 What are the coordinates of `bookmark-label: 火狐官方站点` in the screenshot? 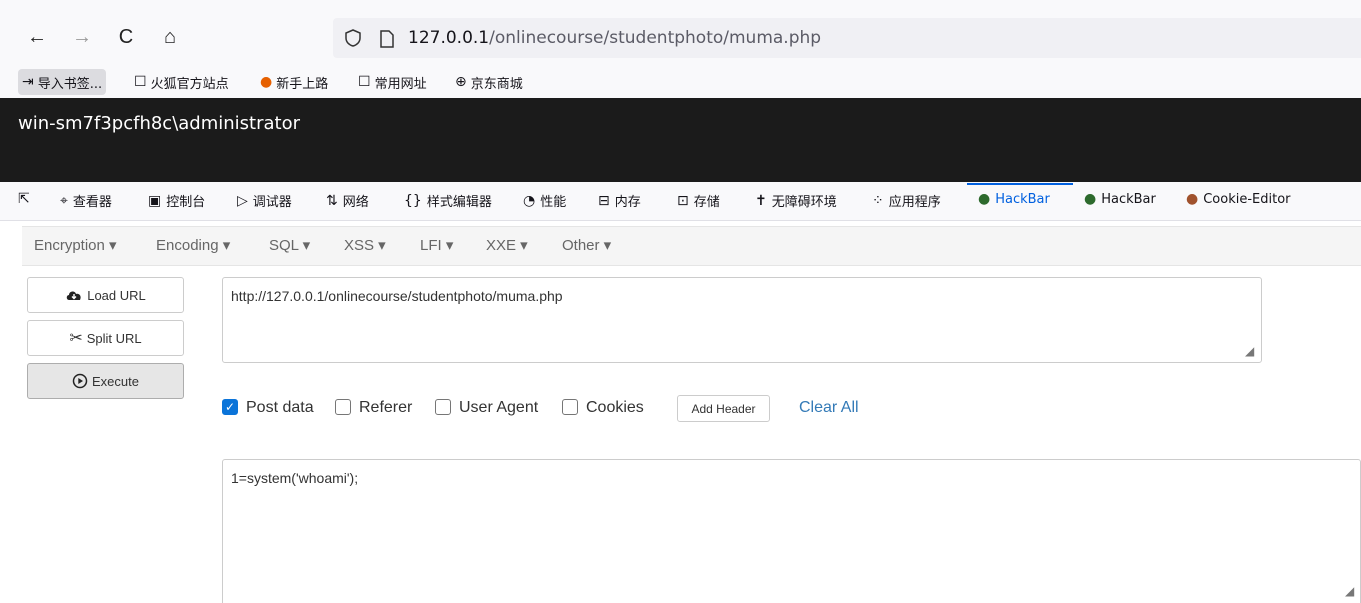 It's located at (189, 84).